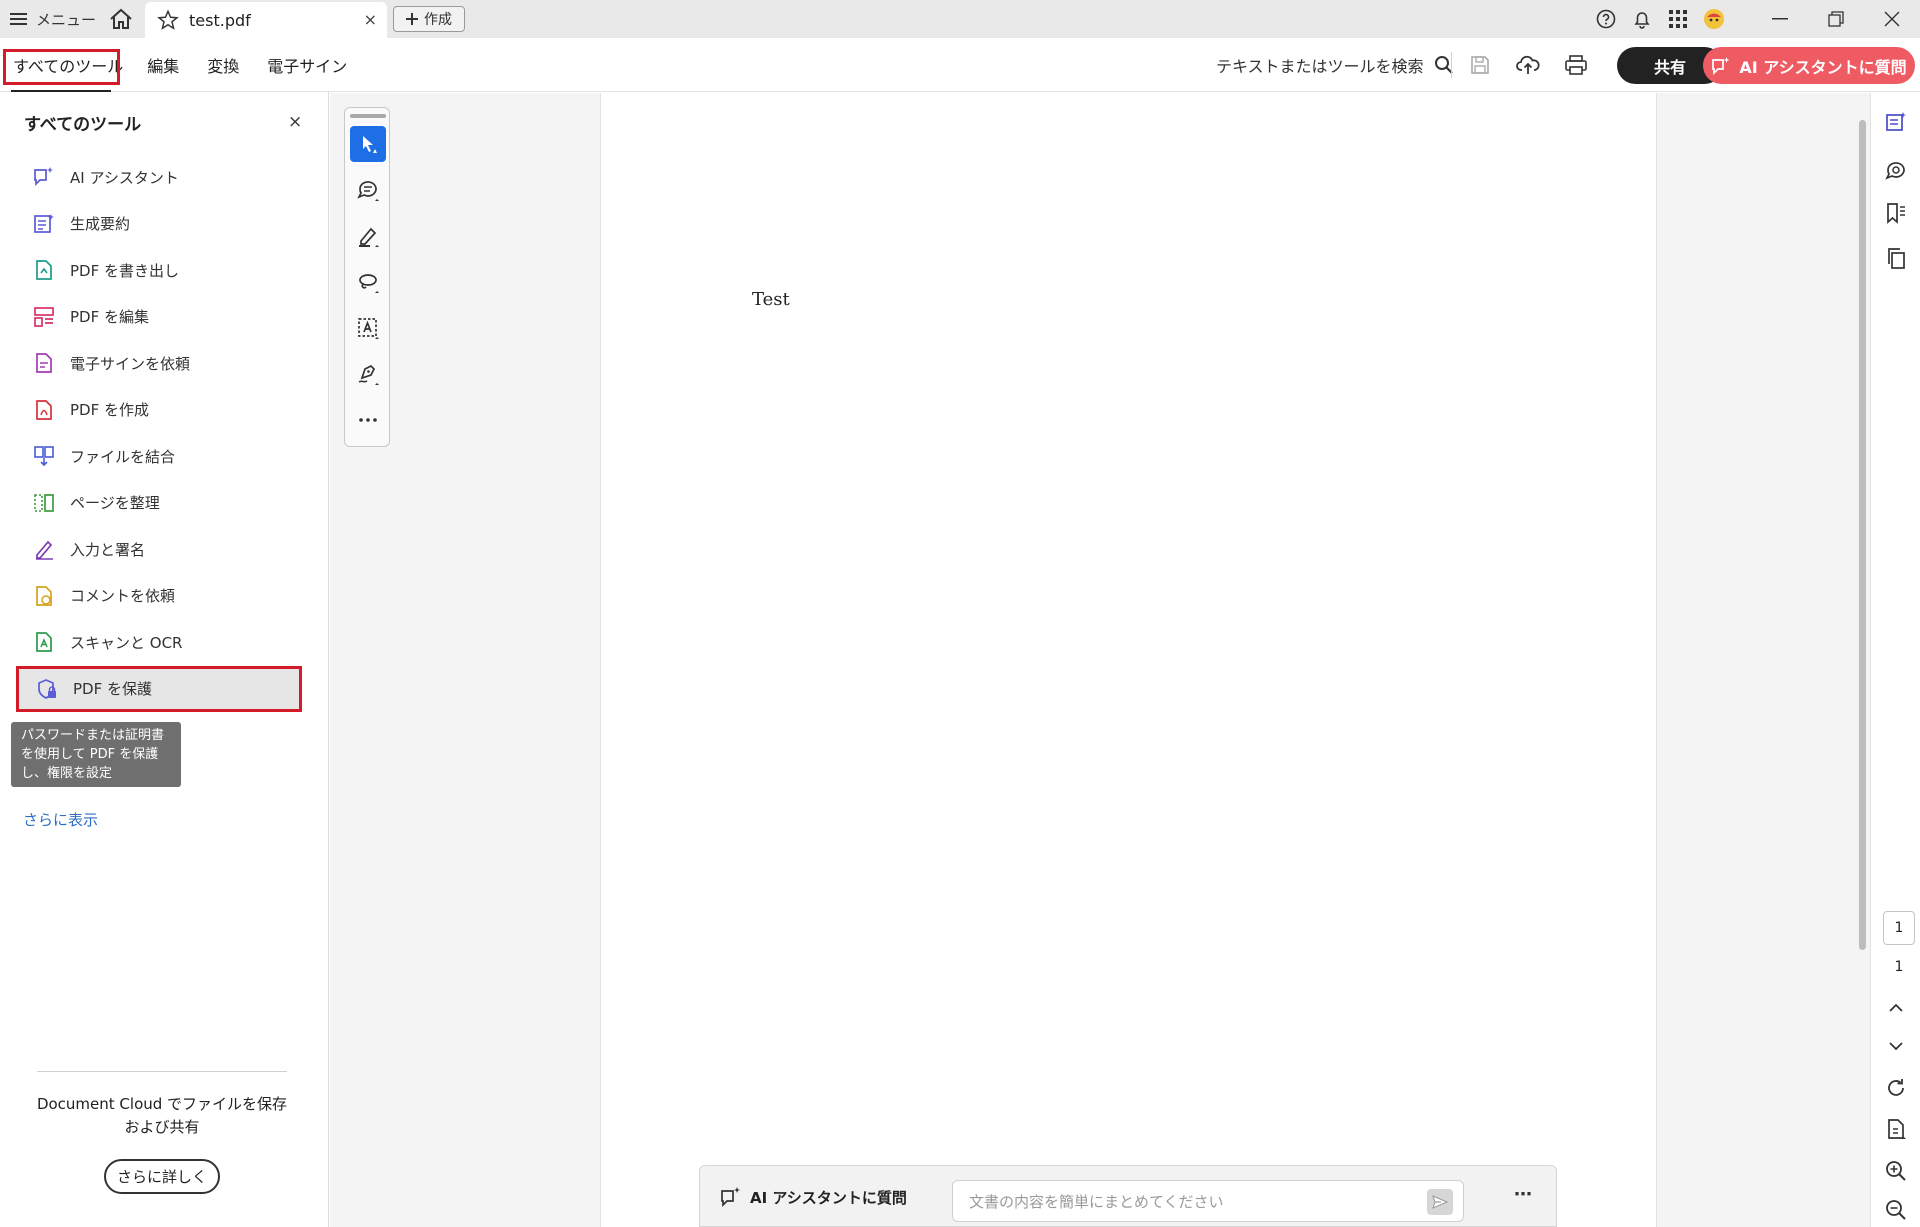 The width and height of the screenshot is (1920, 1227). Describe the element at coordinates (368, 282) in the screenshot. I see `draw-tool-button` at that location.